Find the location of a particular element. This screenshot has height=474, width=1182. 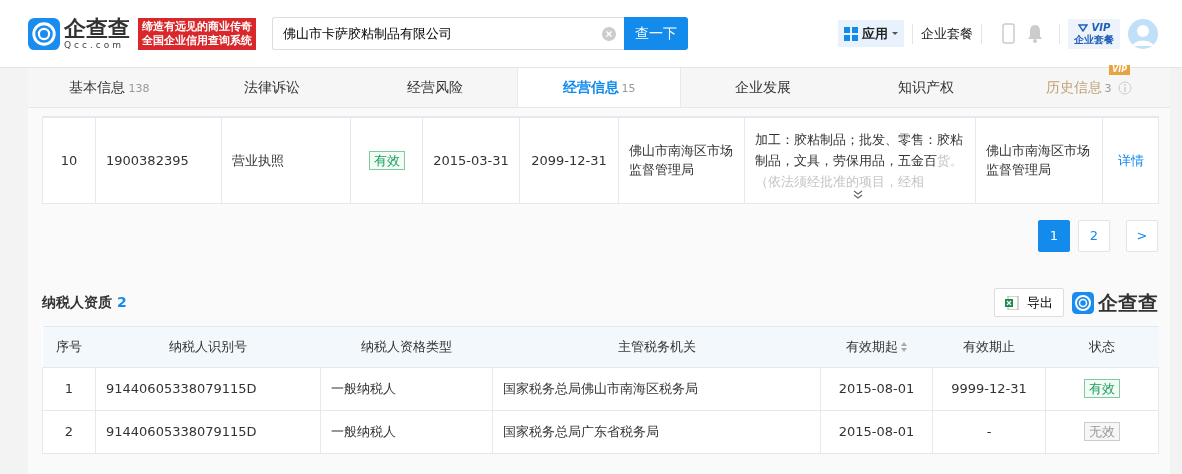

column-header: 纳税人识别号 is located at coordinates (208, 346).